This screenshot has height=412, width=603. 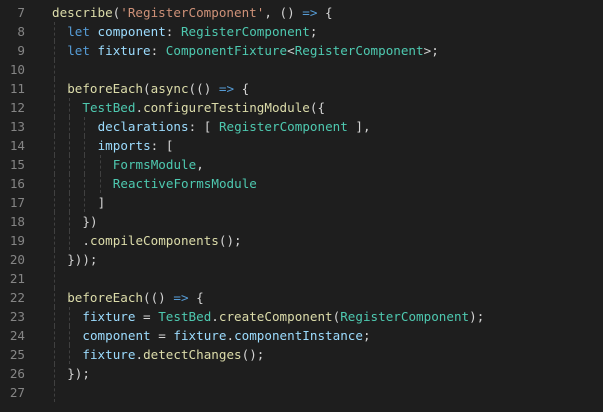 I want to click on line-code: component = fixture.componentInstance;, so click(x=226, y=335).